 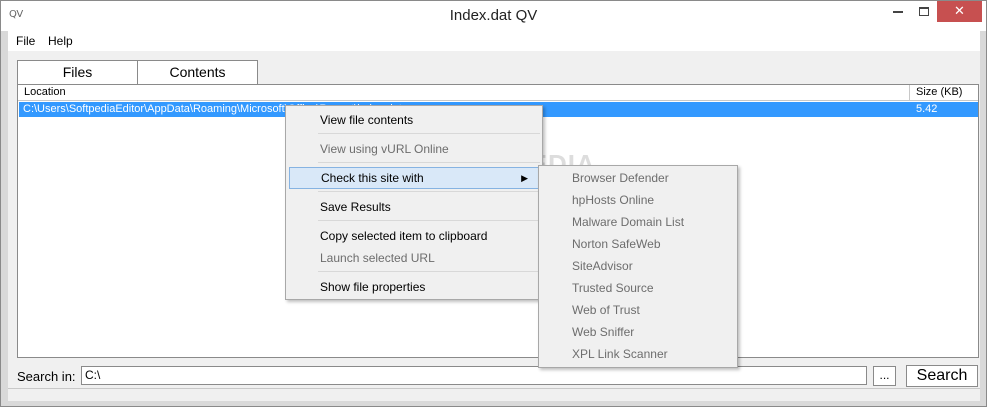 What do you see at coordinates (639, 288) in the screenshot?
I see `submenu-item-trusted-source: Trusted Source` at bounding box center [639, 288].